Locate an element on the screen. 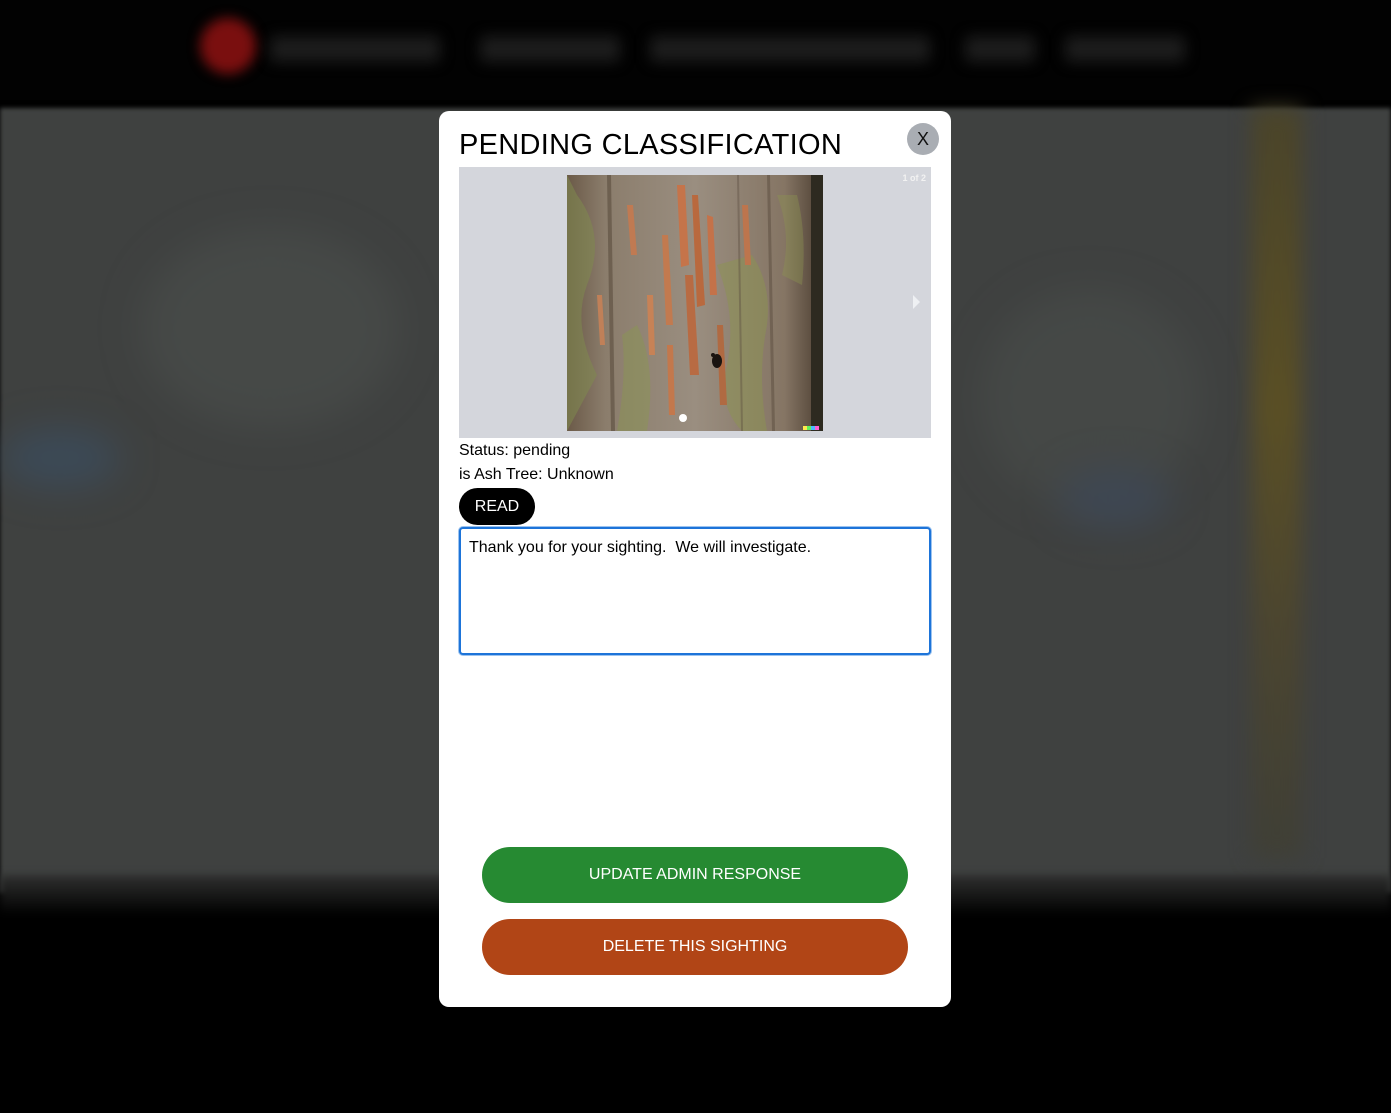 The image size is (1391, 1113). image-carousel: 1 of 2 is located at coordinates (695, 302).